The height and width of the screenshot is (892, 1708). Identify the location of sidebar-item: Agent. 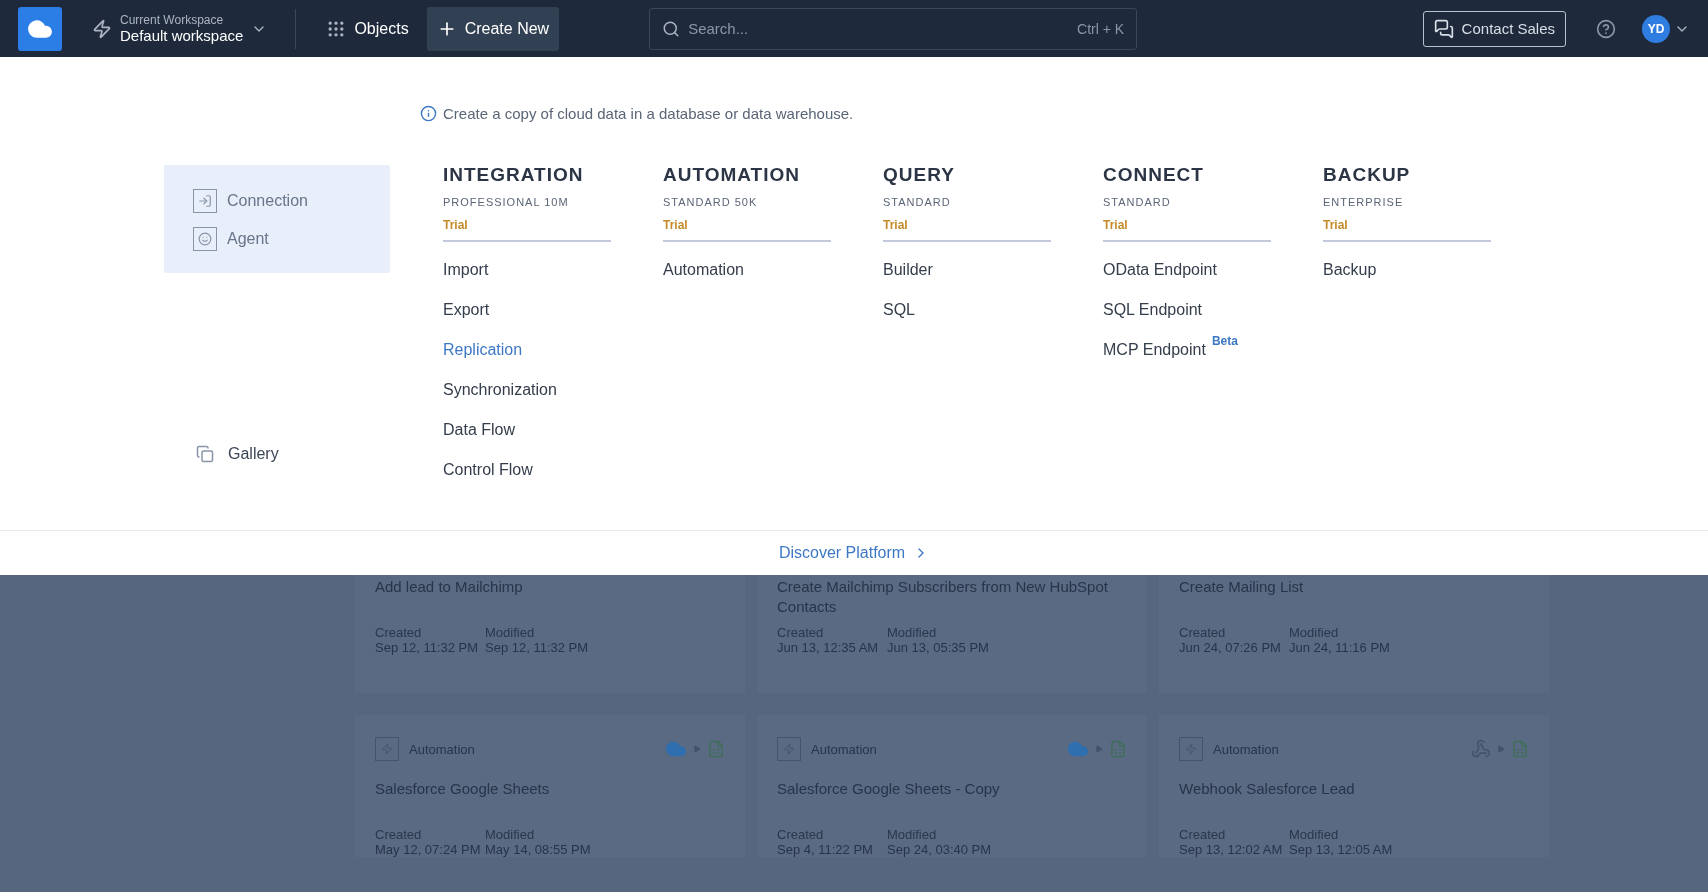
(291, 239).